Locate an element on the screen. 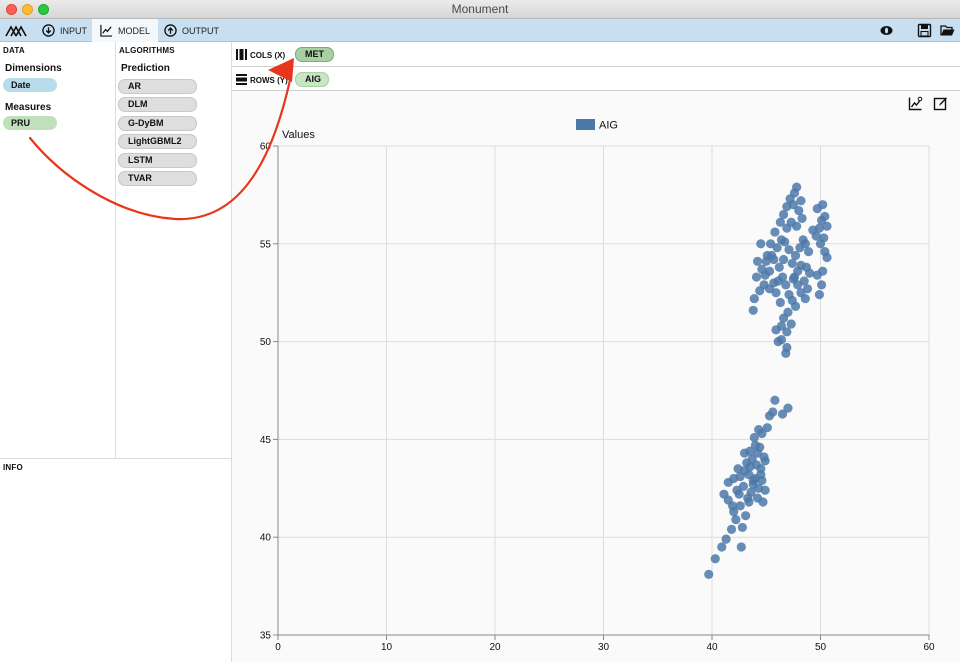  x-tick-label: 50 is located at coordinates (821, 647).